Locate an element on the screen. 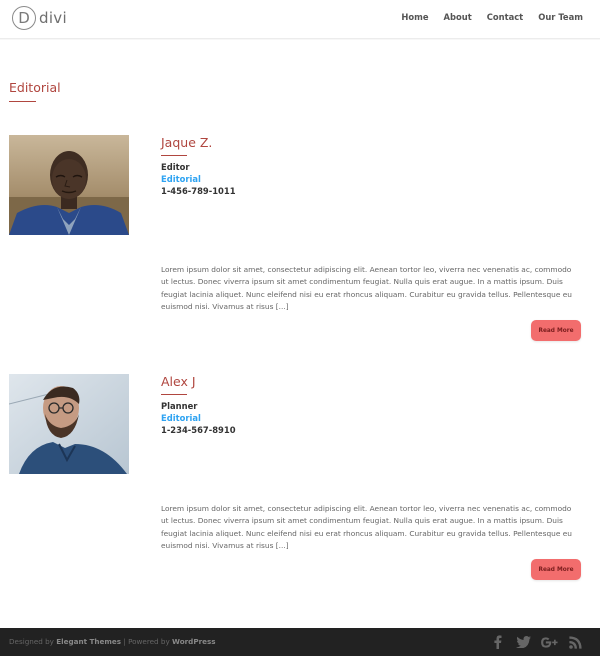  twitter-icon is located at coordinates (523, 642).